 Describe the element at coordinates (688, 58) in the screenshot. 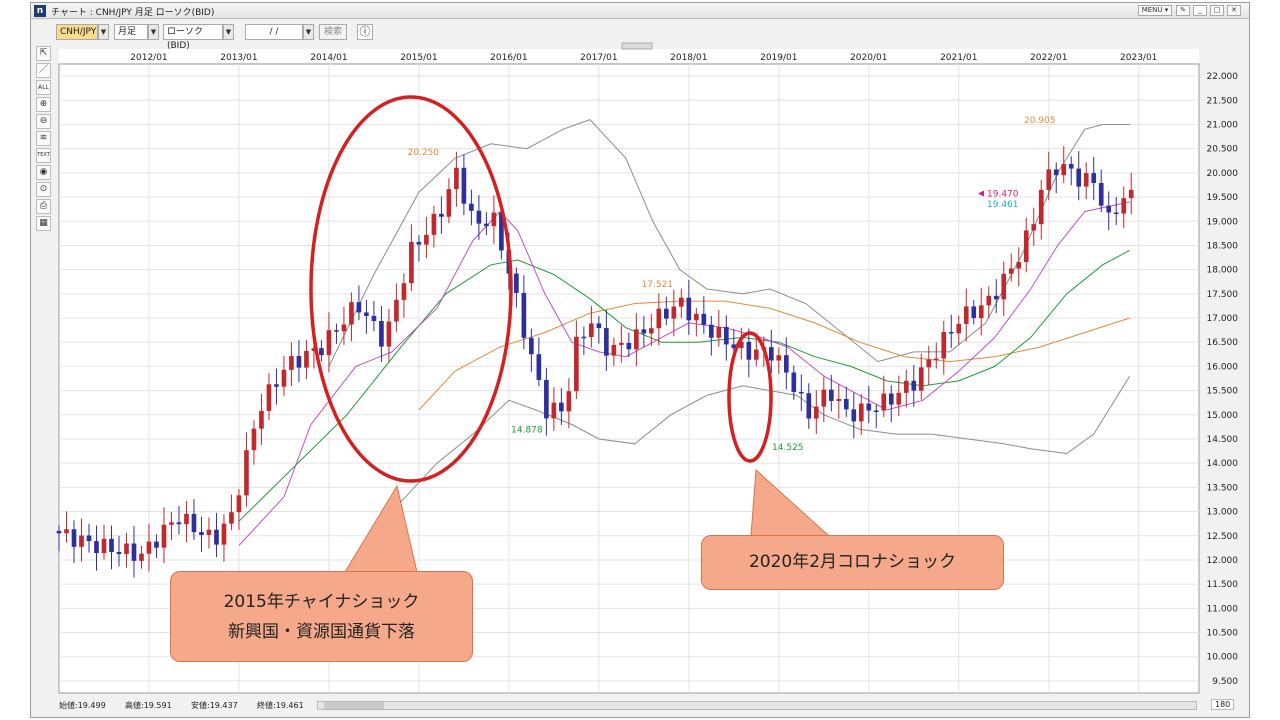

I see `x-tick-label: 2018/01` at that location.